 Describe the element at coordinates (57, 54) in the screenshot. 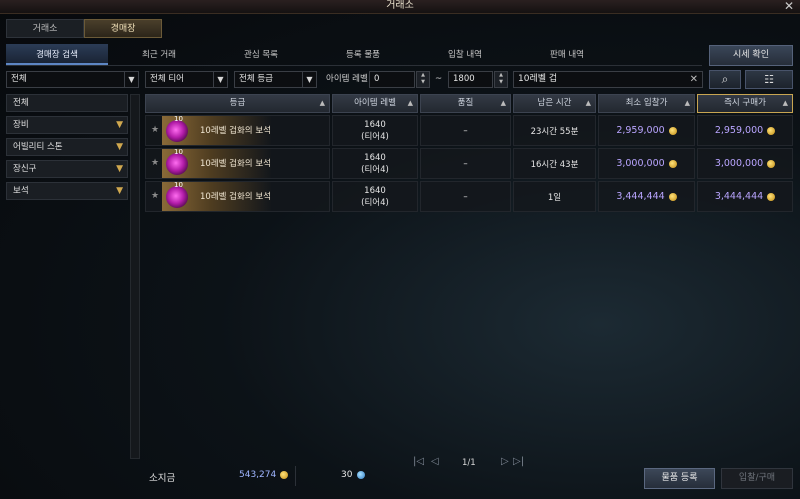

I see `tab-auction-search: 경매장 검색` at that location.